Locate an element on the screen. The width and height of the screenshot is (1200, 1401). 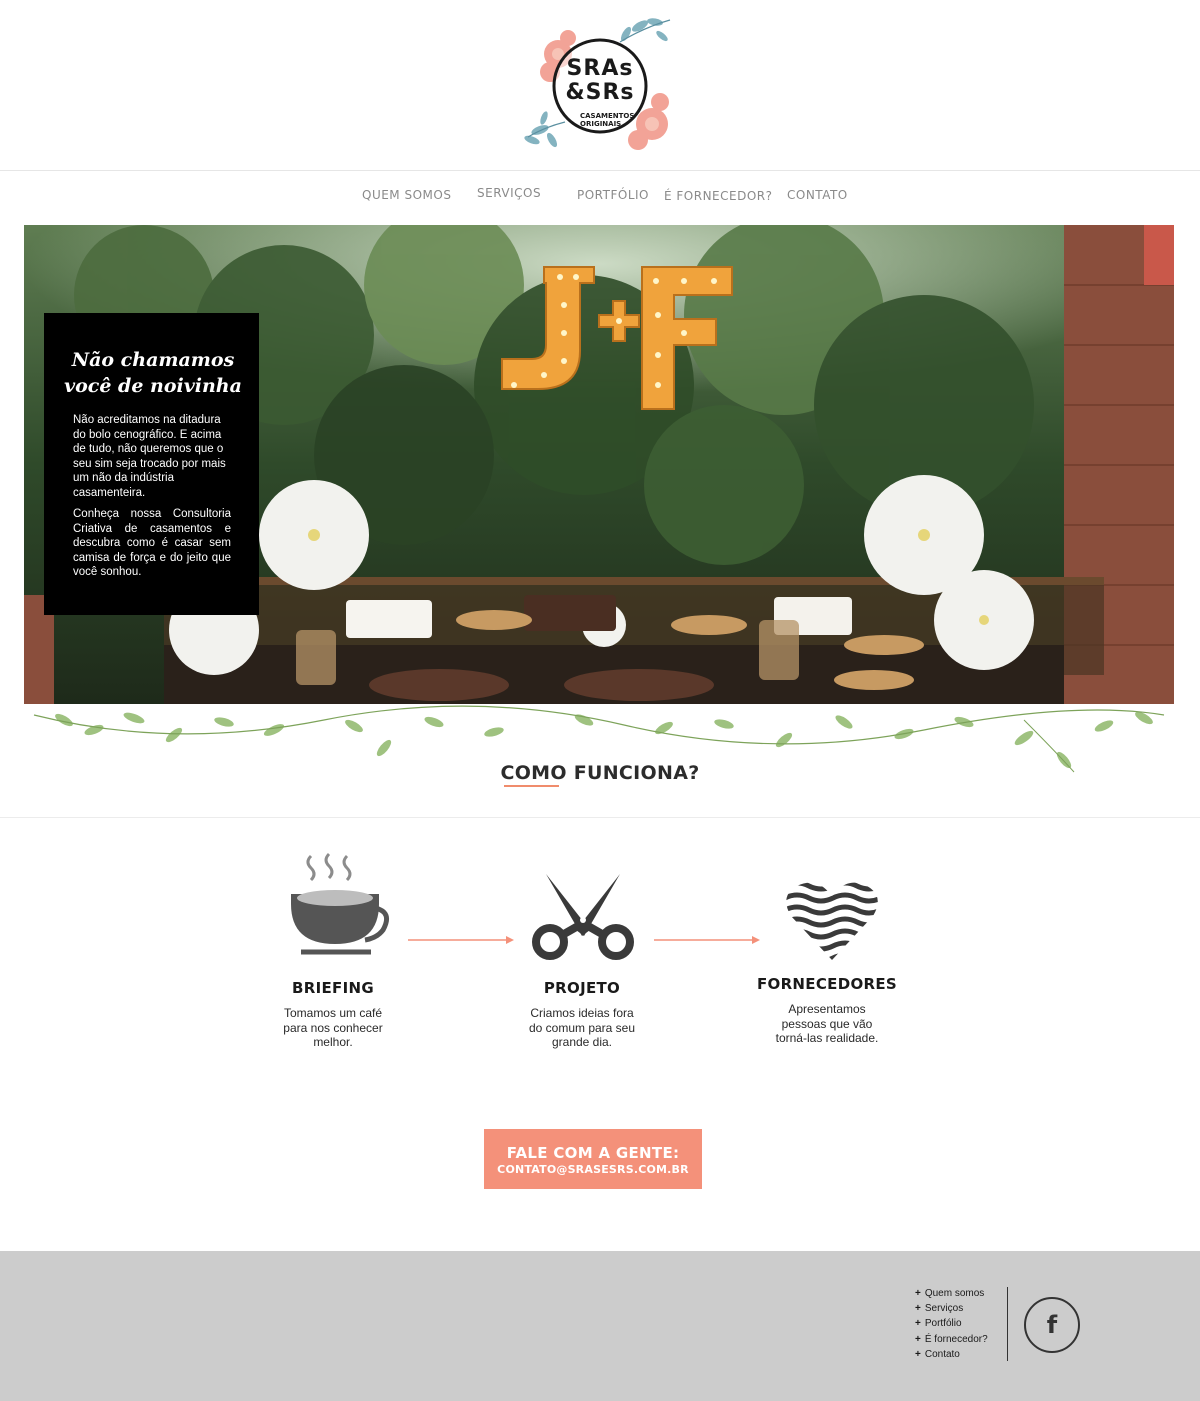
step-title-projeto: PROJETO is located at coordinates (582, 988).